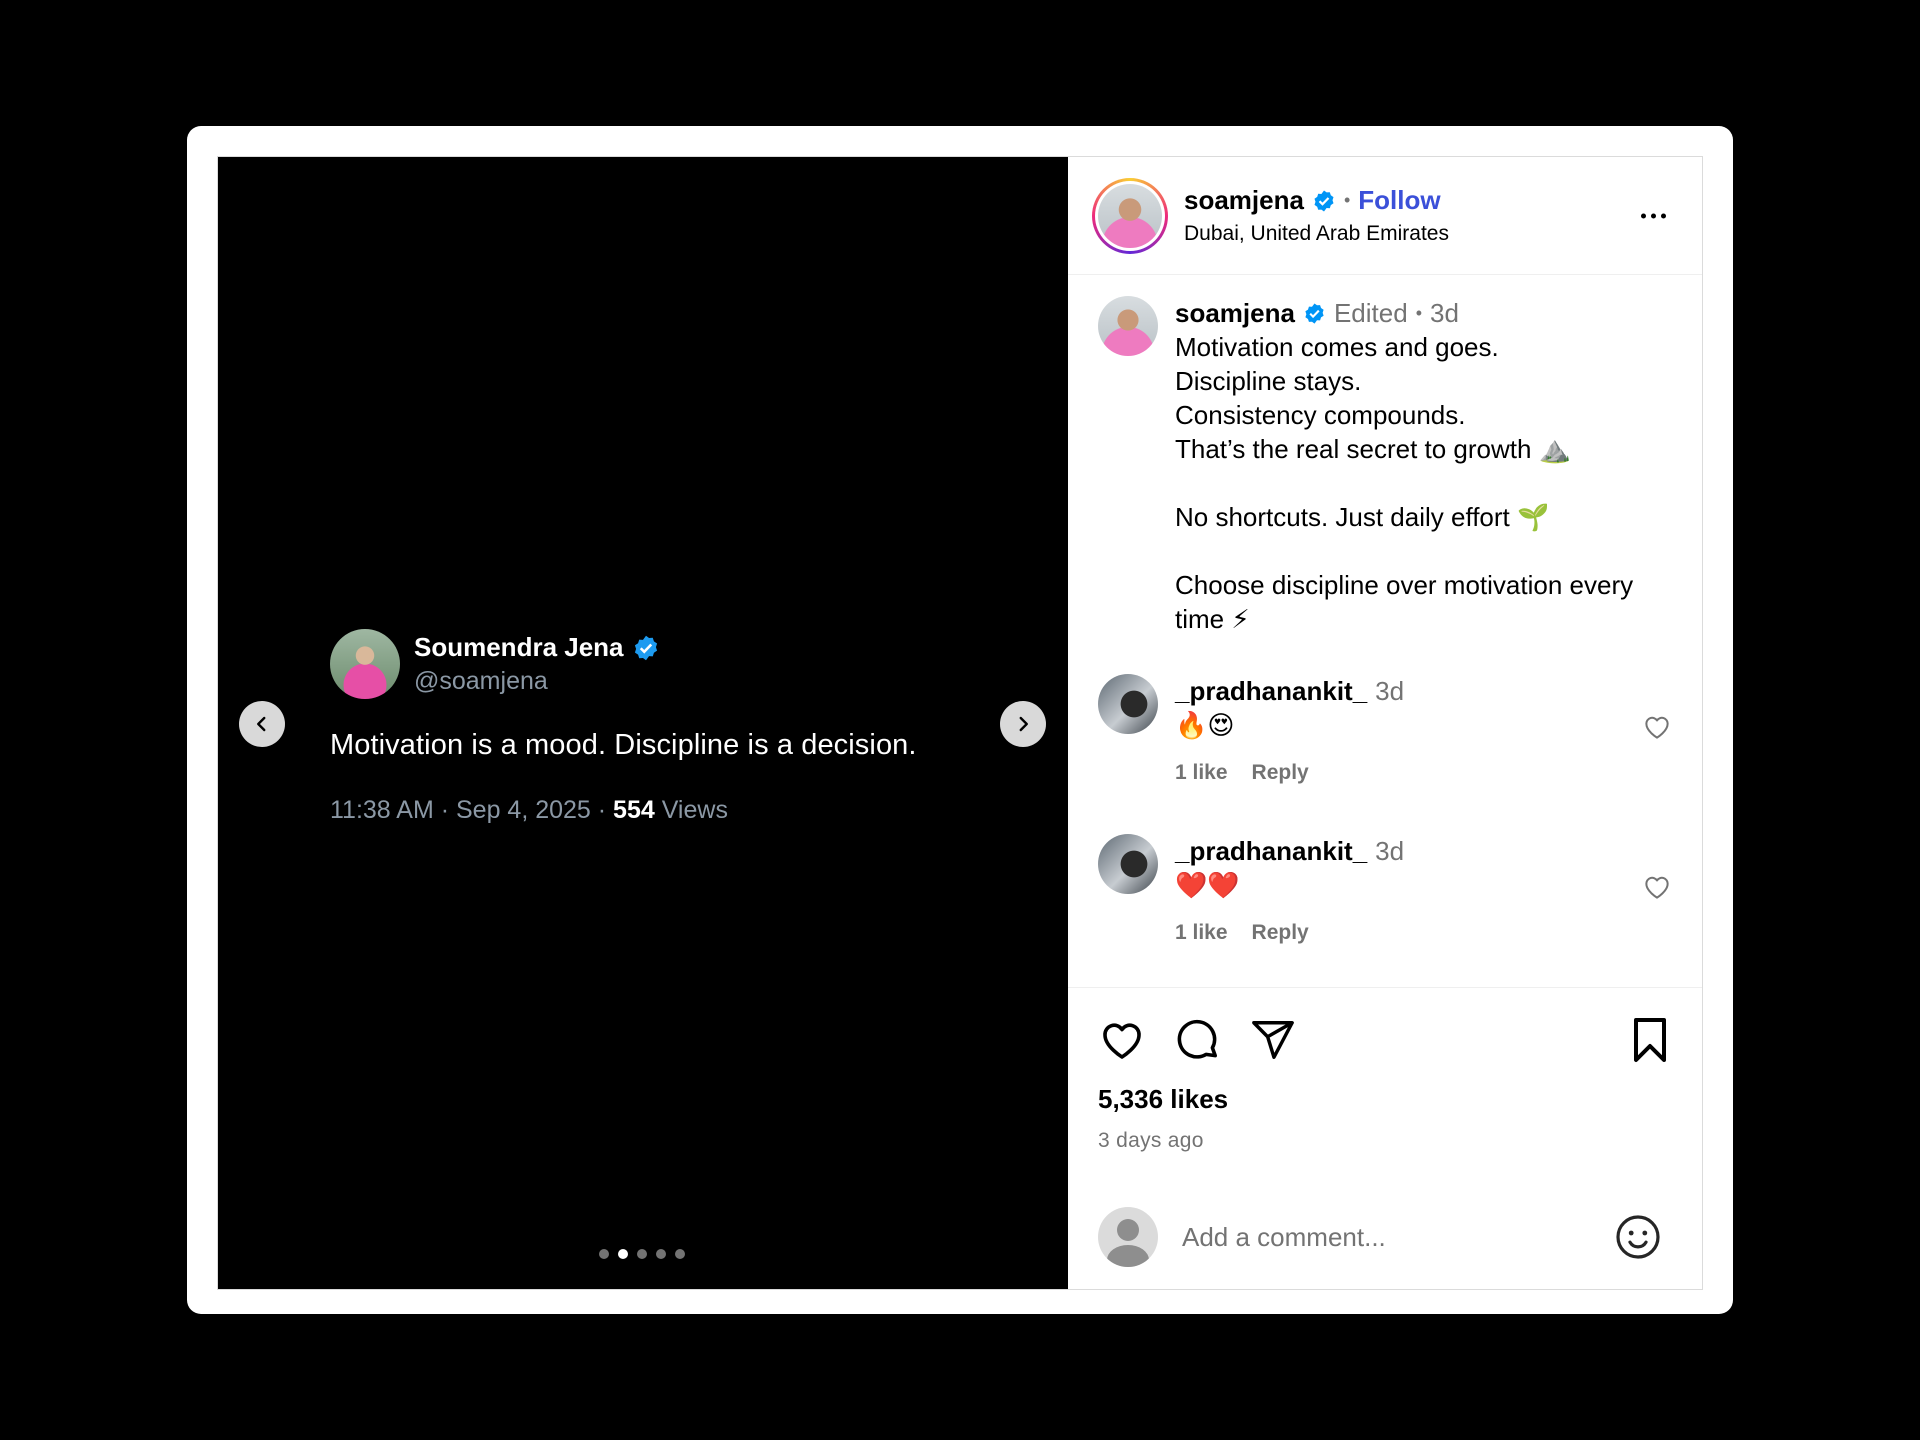  I want to click on comment-row: _pradhanankit_ 3d ❤️❤️ 1 like Reply, so click(1385, 892).